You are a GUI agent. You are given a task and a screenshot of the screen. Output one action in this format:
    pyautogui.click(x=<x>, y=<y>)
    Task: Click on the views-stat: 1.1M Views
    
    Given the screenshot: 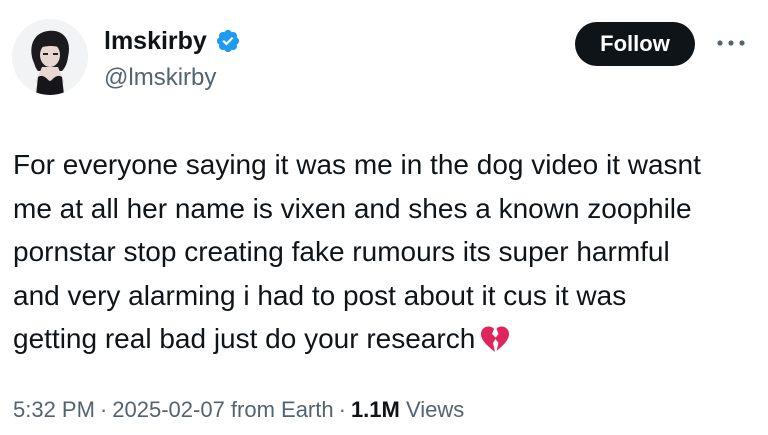 What is the action you would take?
    pyautogui.click(x=407, y=409)
    